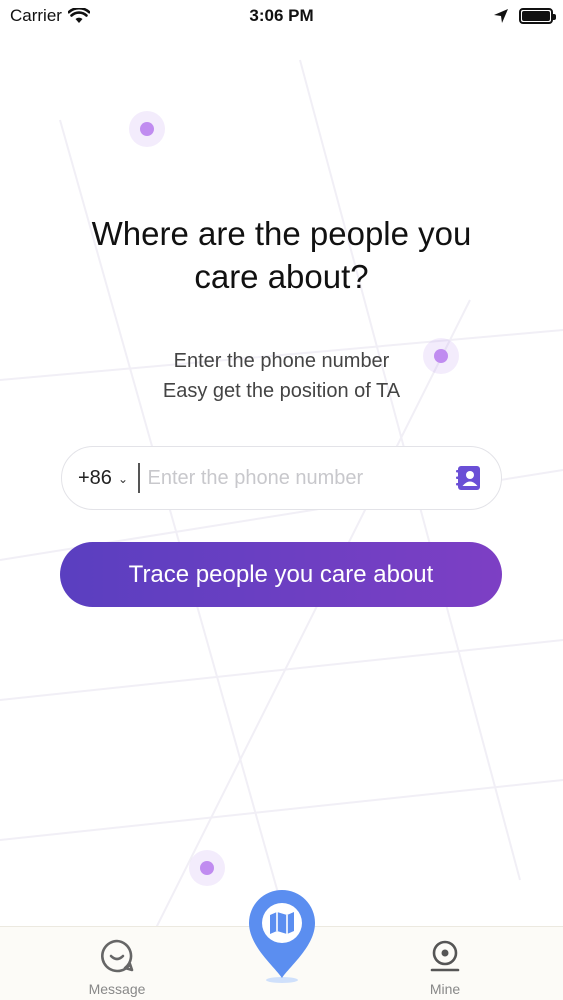 The height and width of the screenshot is (1000, 563). What do you see at coordinates (281, 574) in the screenshot?
I see `trace-people-button: Trace people you care about` at bounding box center [281, 574].